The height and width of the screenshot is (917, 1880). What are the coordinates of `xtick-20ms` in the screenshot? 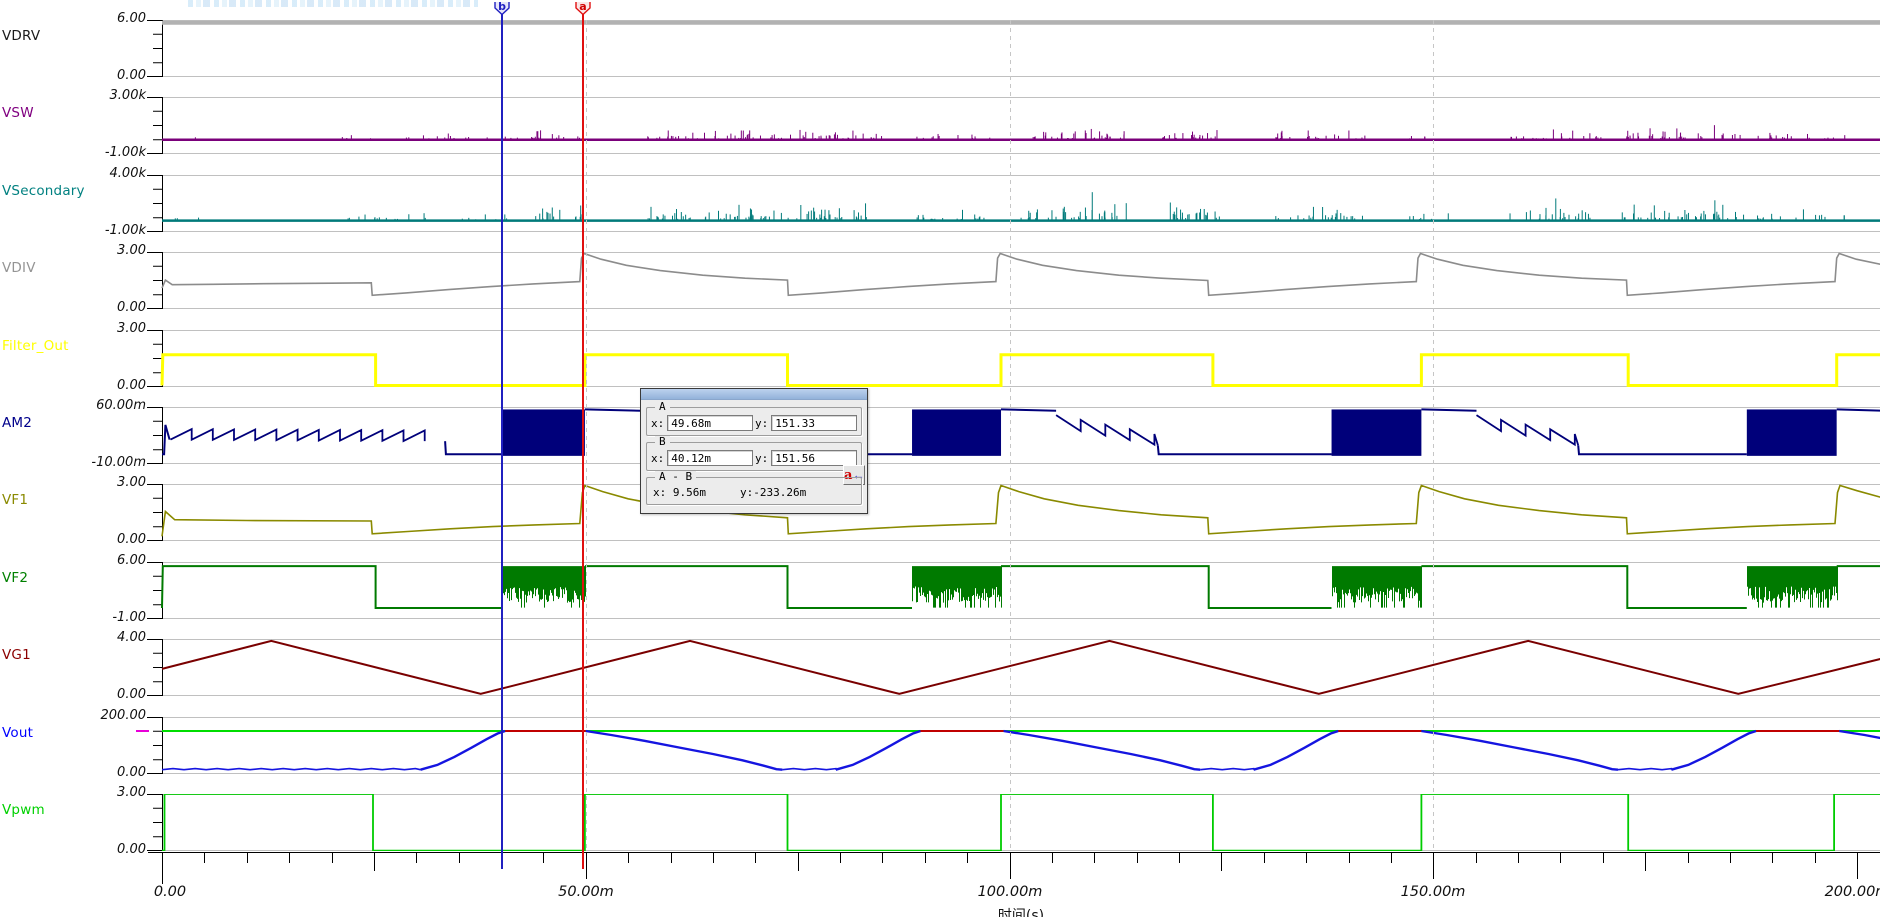 It's located at (332, 858).